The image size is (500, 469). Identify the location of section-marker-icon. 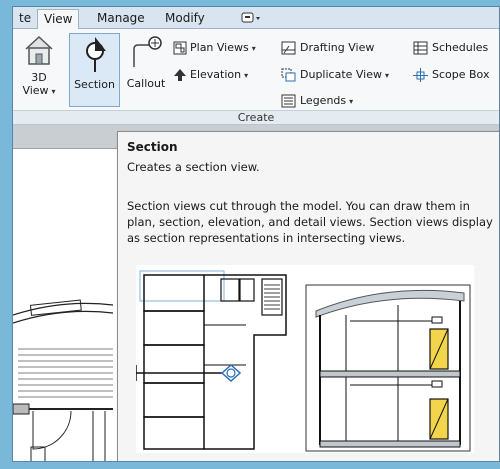
(95, 54).